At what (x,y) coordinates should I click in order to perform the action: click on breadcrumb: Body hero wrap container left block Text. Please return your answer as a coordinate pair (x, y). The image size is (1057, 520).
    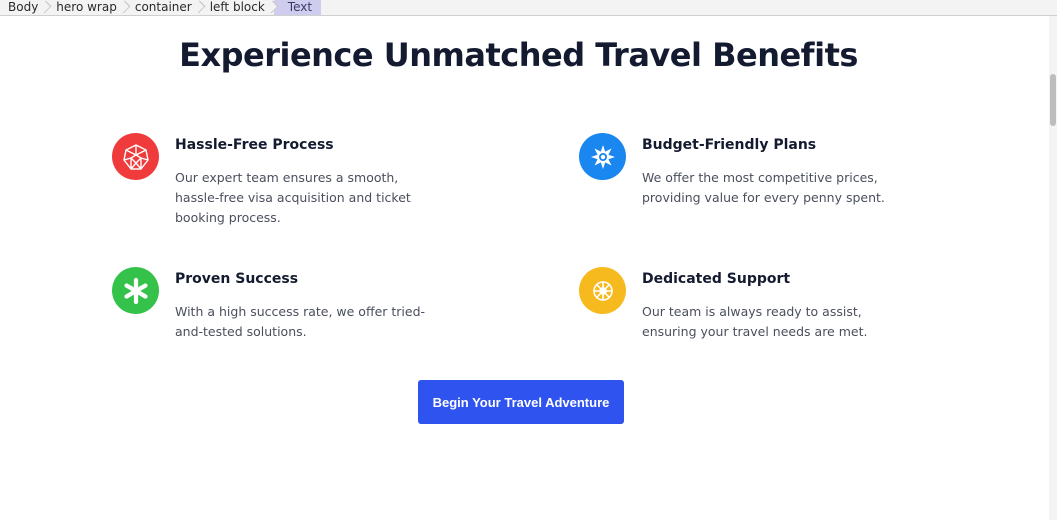
    Looking at the image, I should click on (528, 8).